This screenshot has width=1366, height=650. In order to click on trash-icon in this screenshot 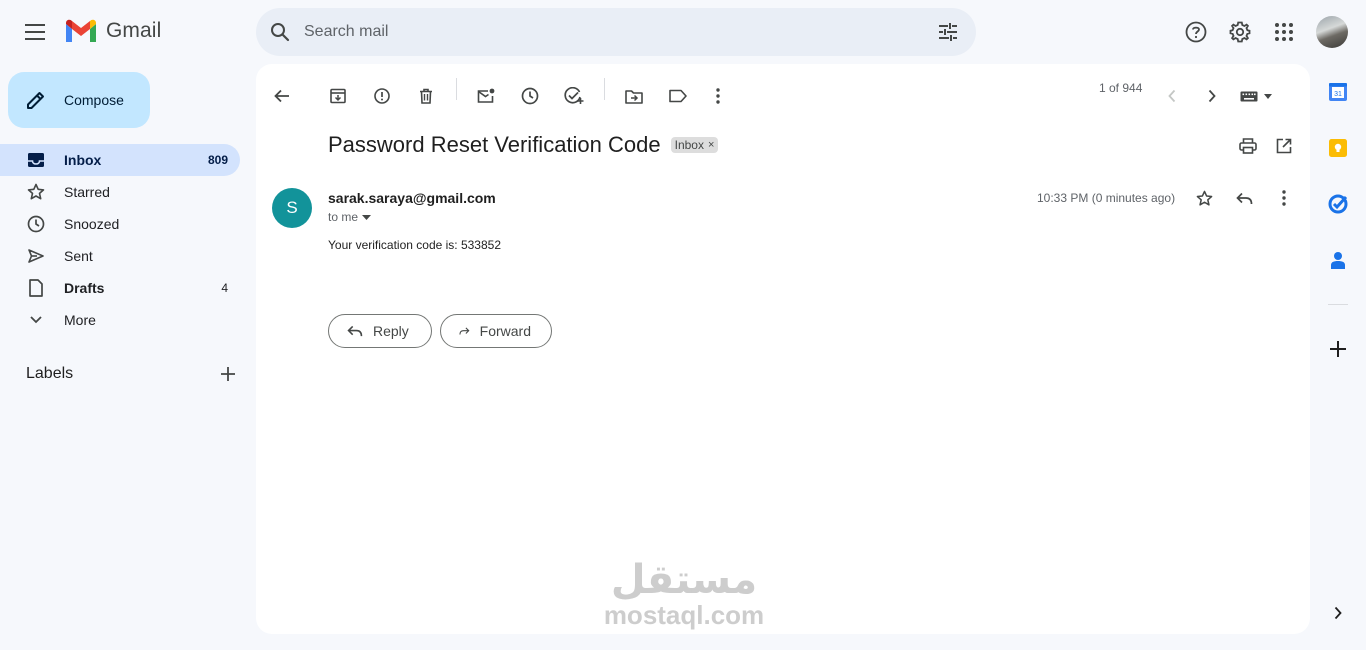, I will do `click(426, 96)`.